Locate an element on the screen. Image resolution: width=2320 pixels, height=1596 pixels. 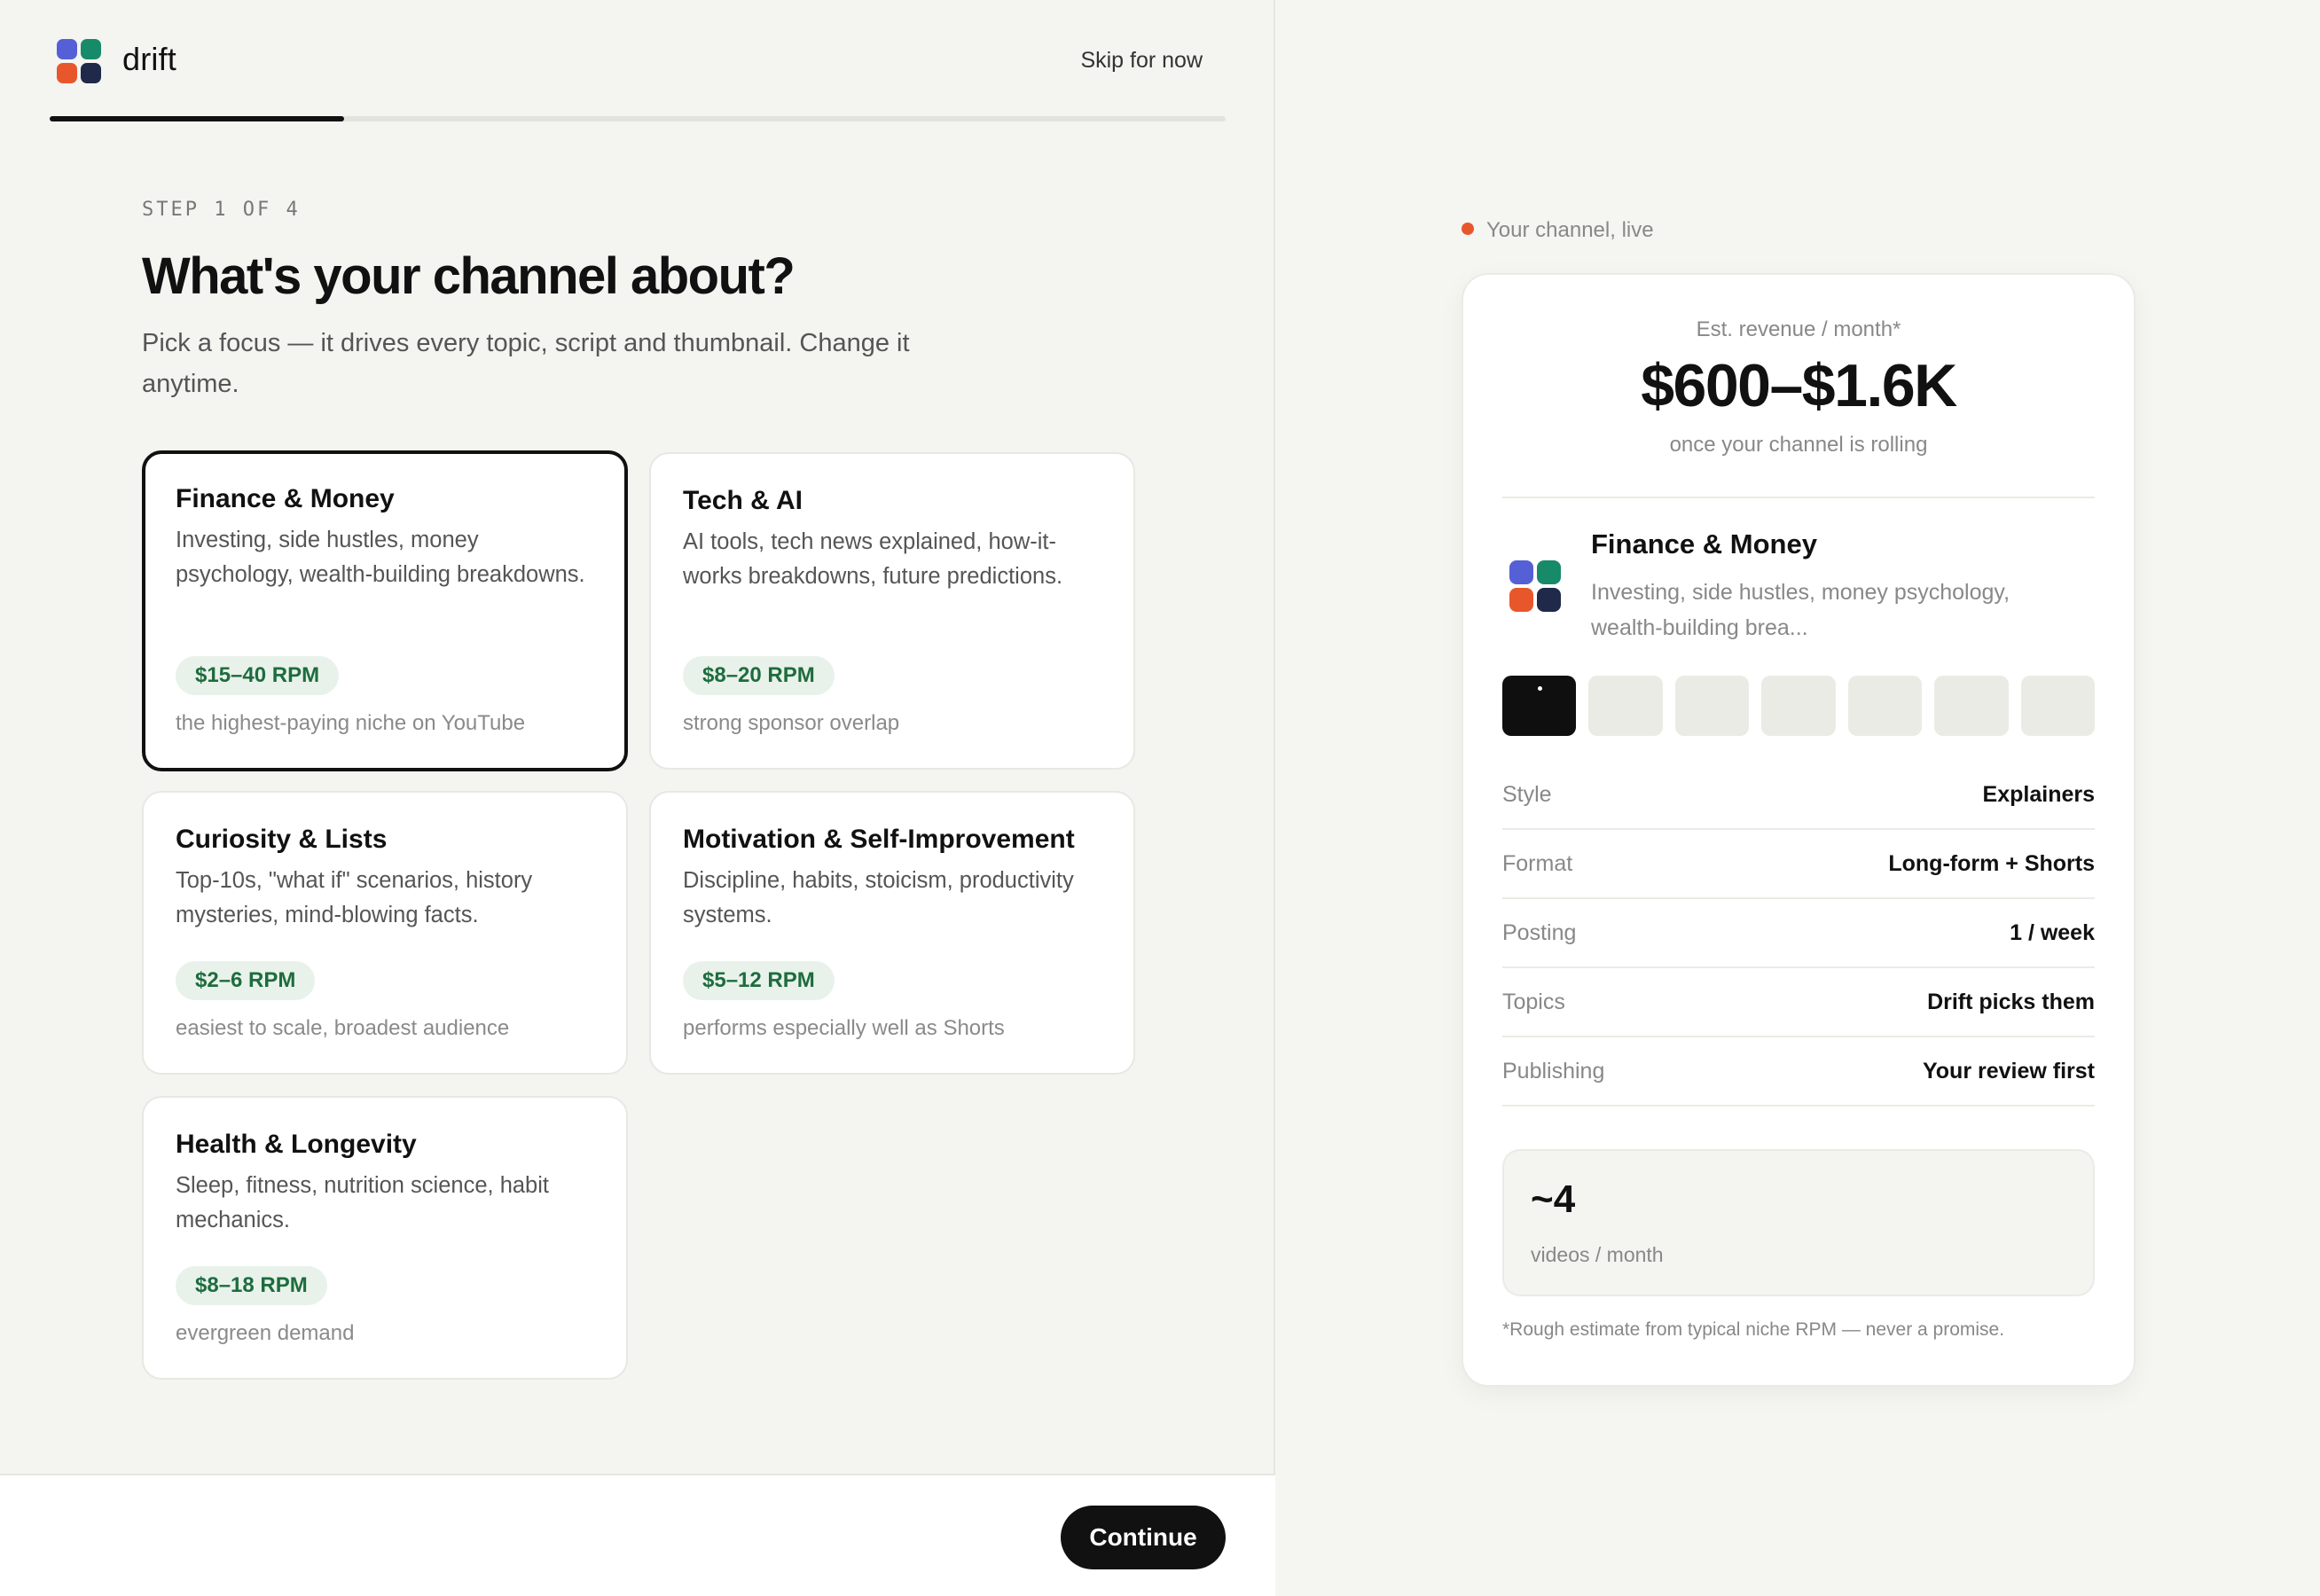
revenue-value: $600–$1.6K is located at coordinates (1799, 386).